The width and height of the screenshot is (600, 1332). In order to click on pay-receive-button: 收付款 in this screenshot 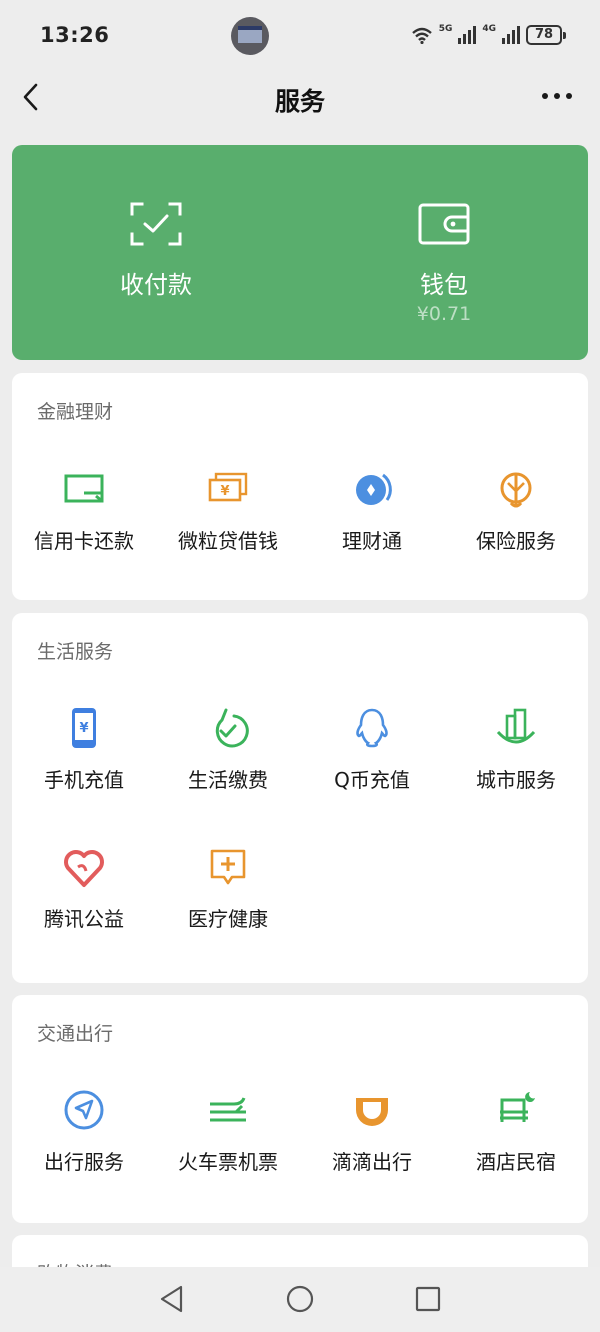, I will do `click(156, 252)`.